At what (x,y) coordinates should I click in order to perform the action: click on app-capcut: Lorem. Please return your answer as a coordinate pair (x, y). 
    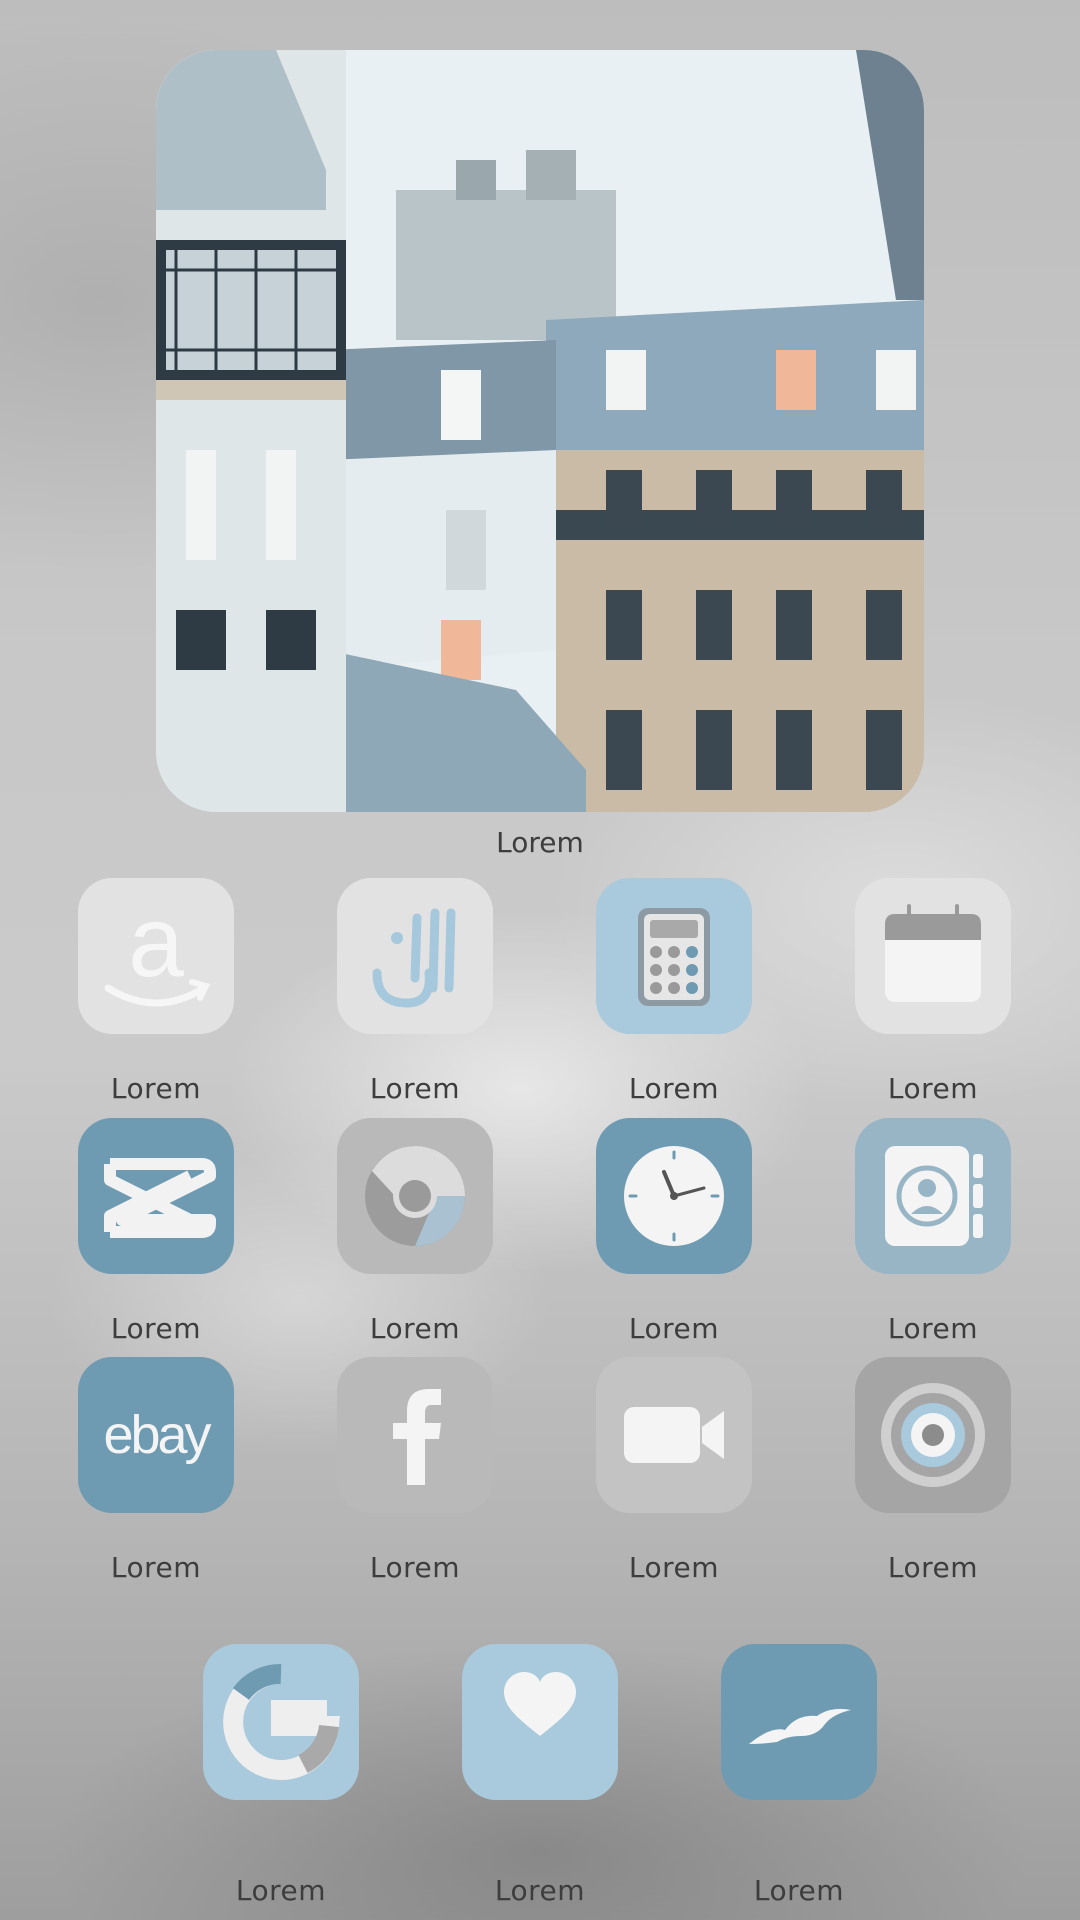
    Looking at the image, I should click on (156, 1231).